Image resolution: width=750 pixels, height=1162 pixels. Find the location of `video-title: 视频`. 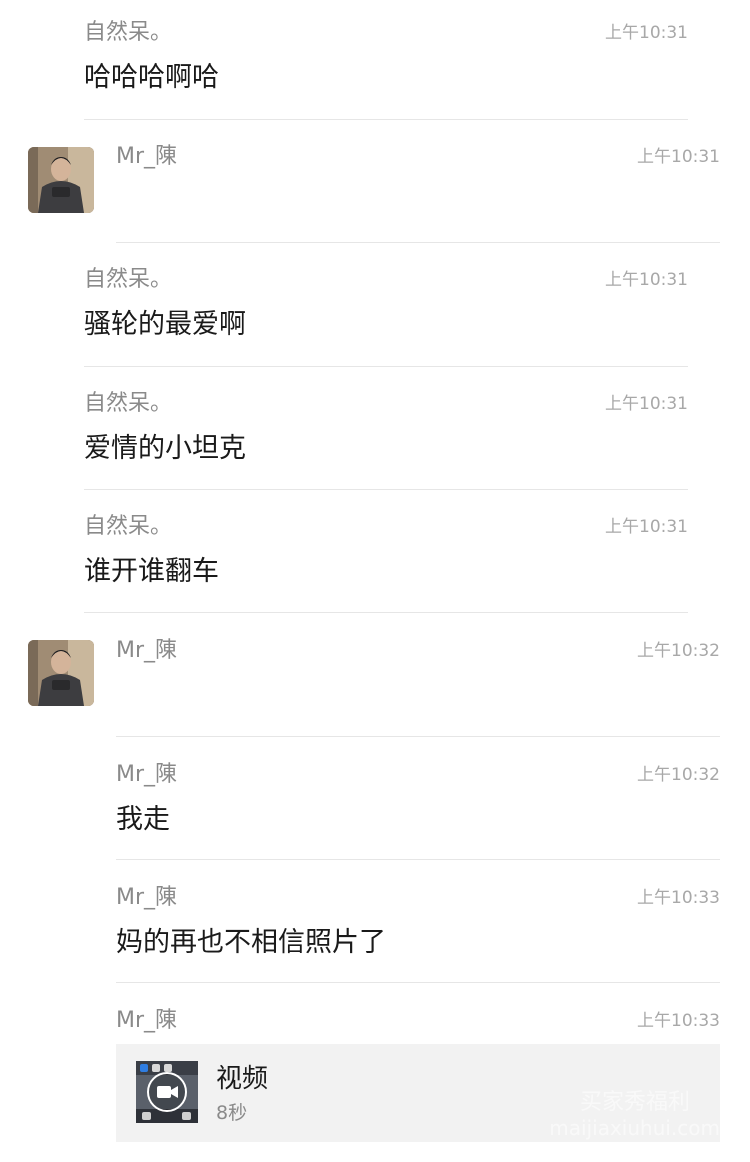

video-title: 视频 is located at coordinates (242, 1079).